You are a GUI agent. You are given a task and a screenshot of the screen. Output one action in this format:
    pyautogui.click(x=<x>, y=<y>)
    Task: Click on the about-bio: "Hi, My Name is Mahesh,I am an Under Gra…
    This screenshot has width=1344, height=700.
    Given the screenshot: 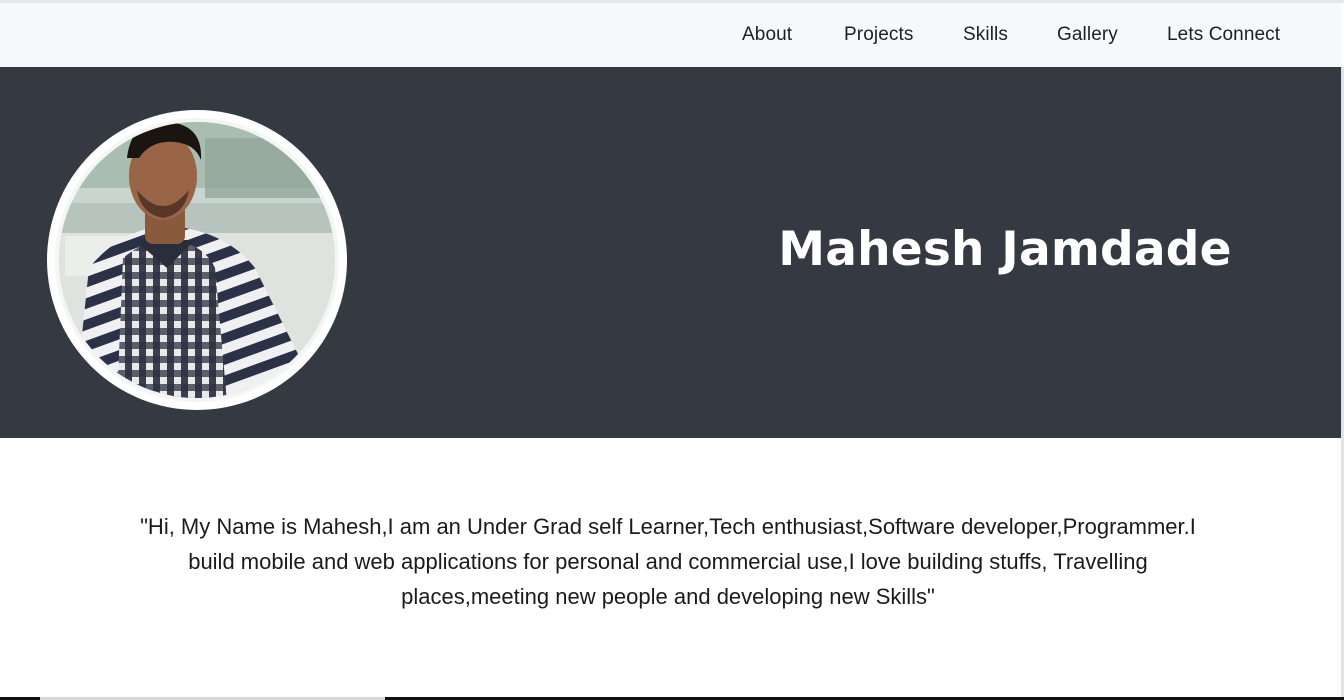 What is the action you would take?
    pyautogui.click(x=668, y=561)
    